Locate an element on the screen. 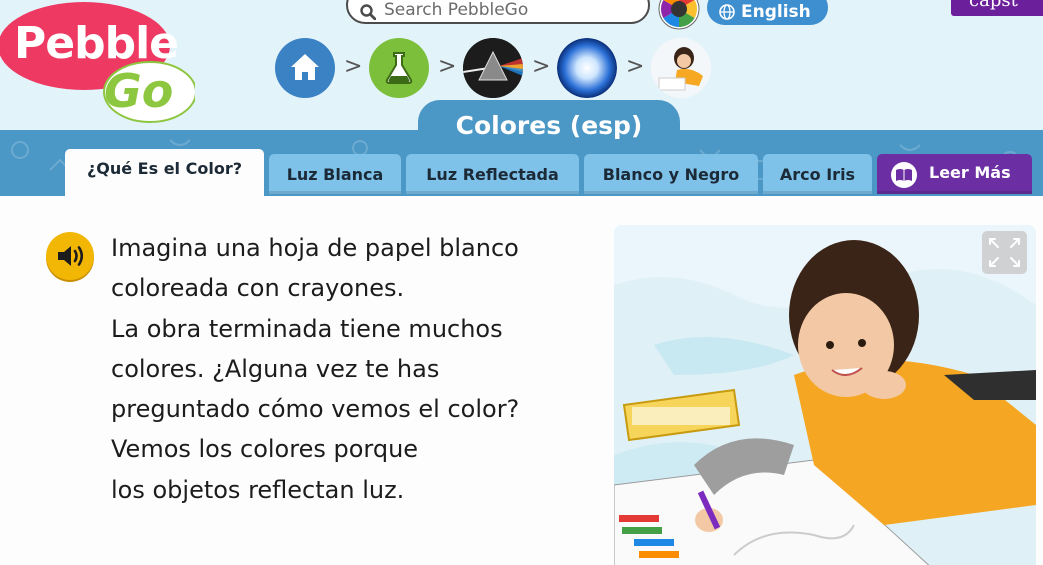  search-icon is located at coordinates (368, 12).